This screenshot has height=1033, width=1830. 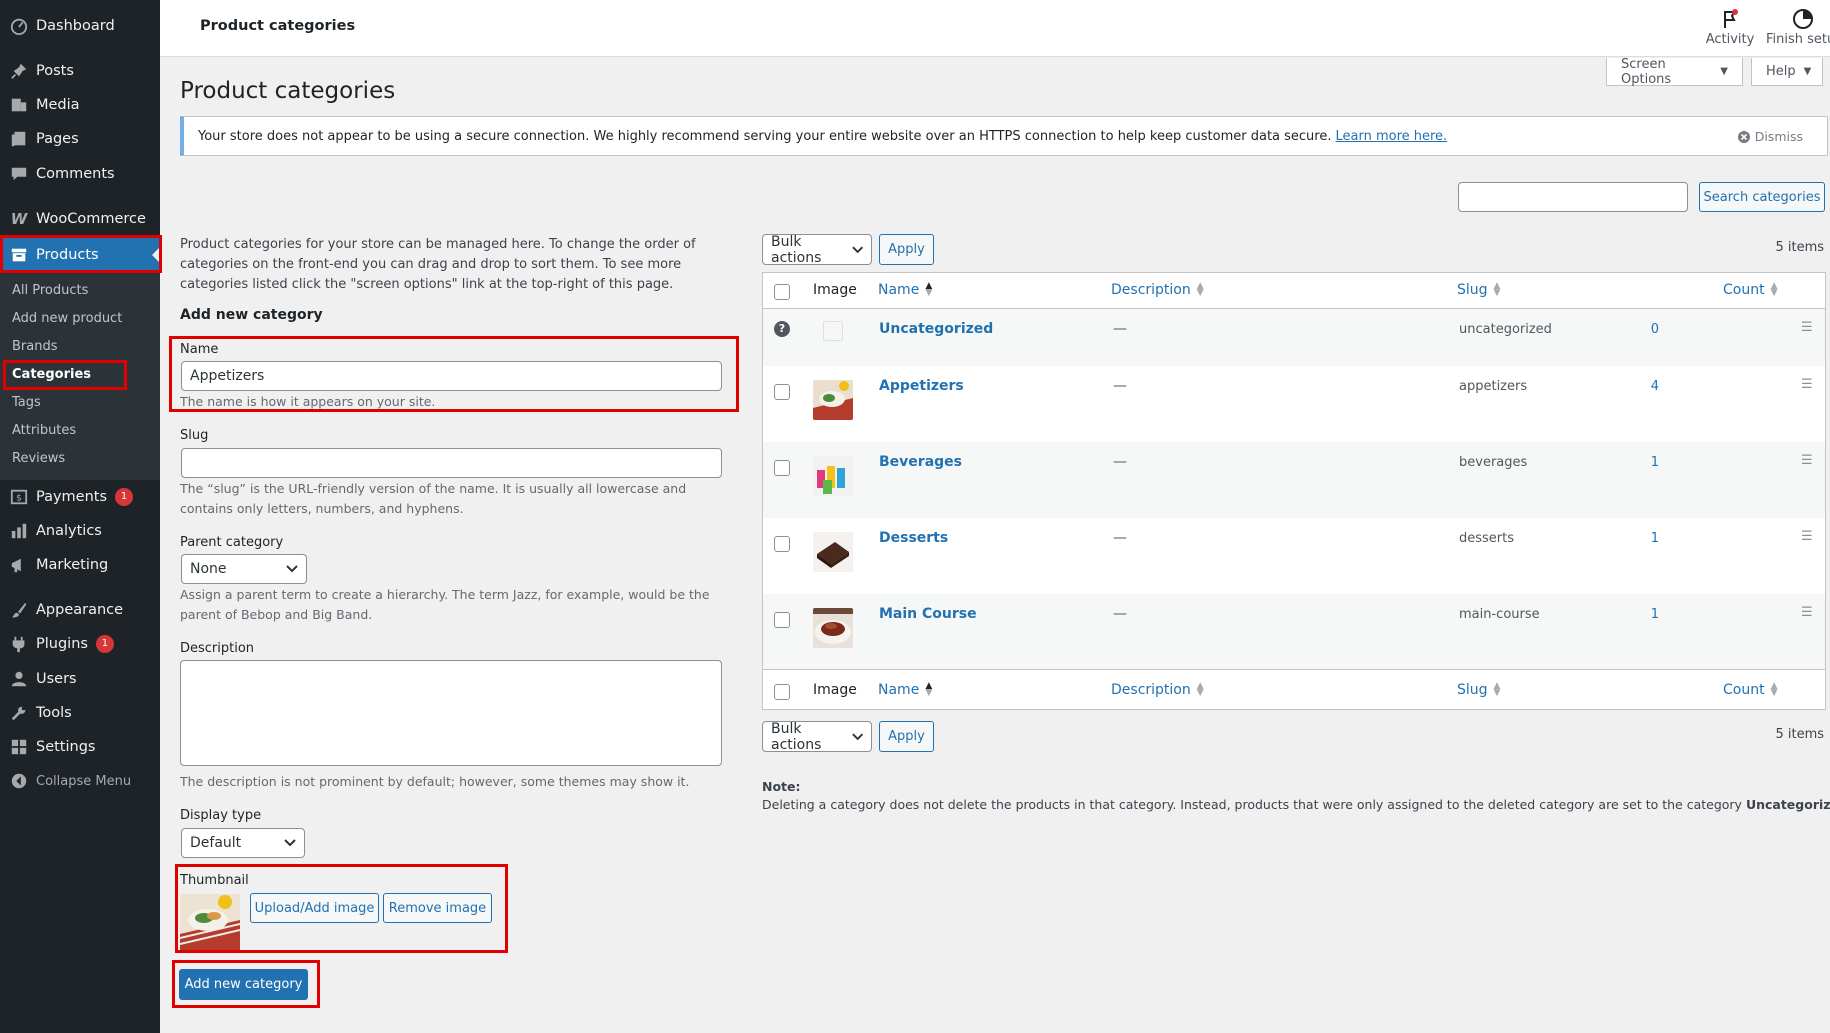 What do you see at coordinates (817, 250) in the screenshot?
I see `bulk-actions-select-top: Bulk actions` at bounding box center [817, 250].